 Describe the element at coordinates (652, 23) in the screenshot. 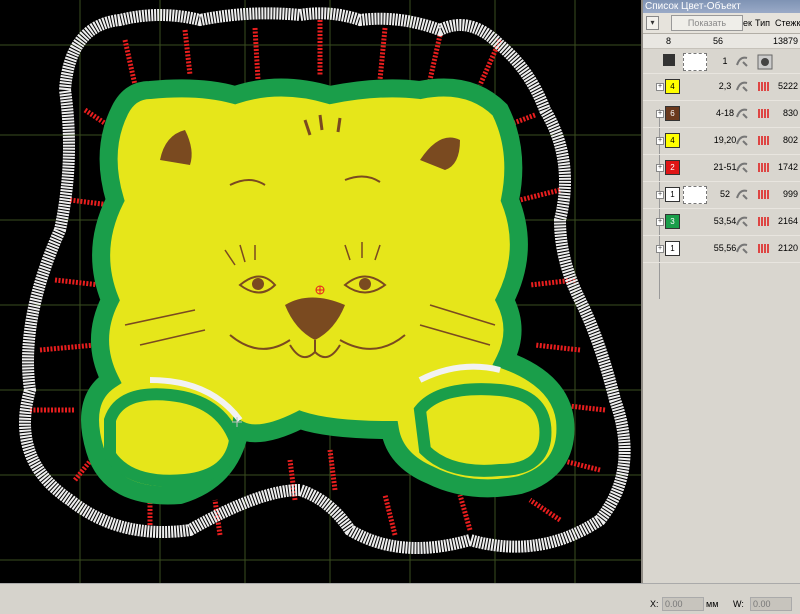

I see `chevron-down-icon: ▾` at that location.